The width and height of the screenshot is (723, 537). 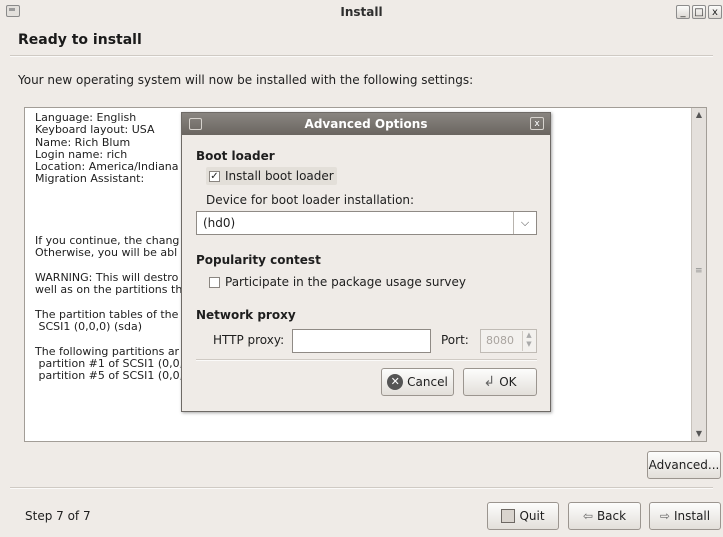 I want to click on ok-button: ↲ OK, so click(x=500, y=382).